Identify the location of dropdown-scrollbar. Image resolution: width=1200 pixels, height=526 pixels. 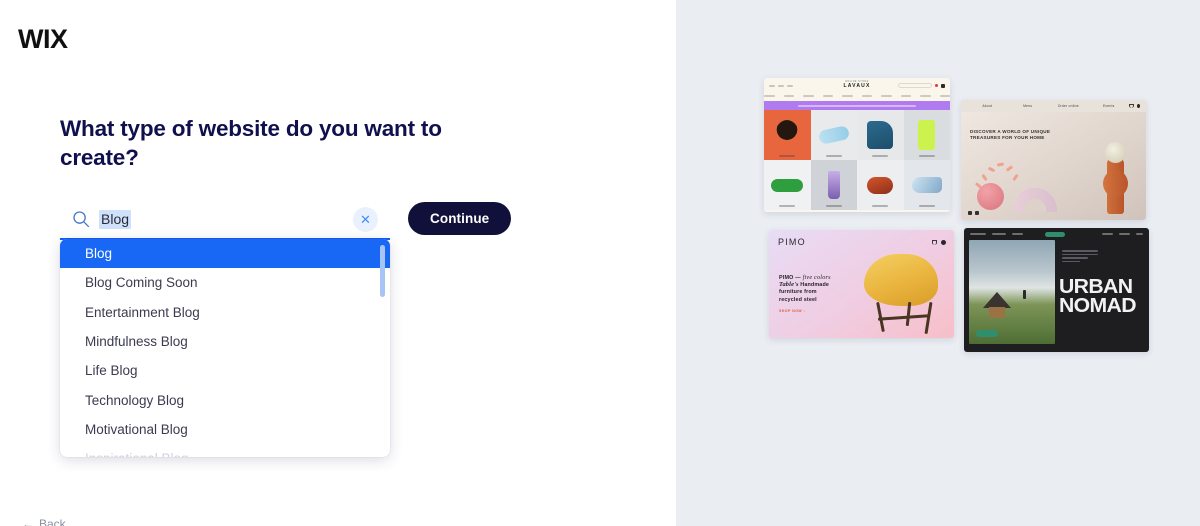
(382, 348).